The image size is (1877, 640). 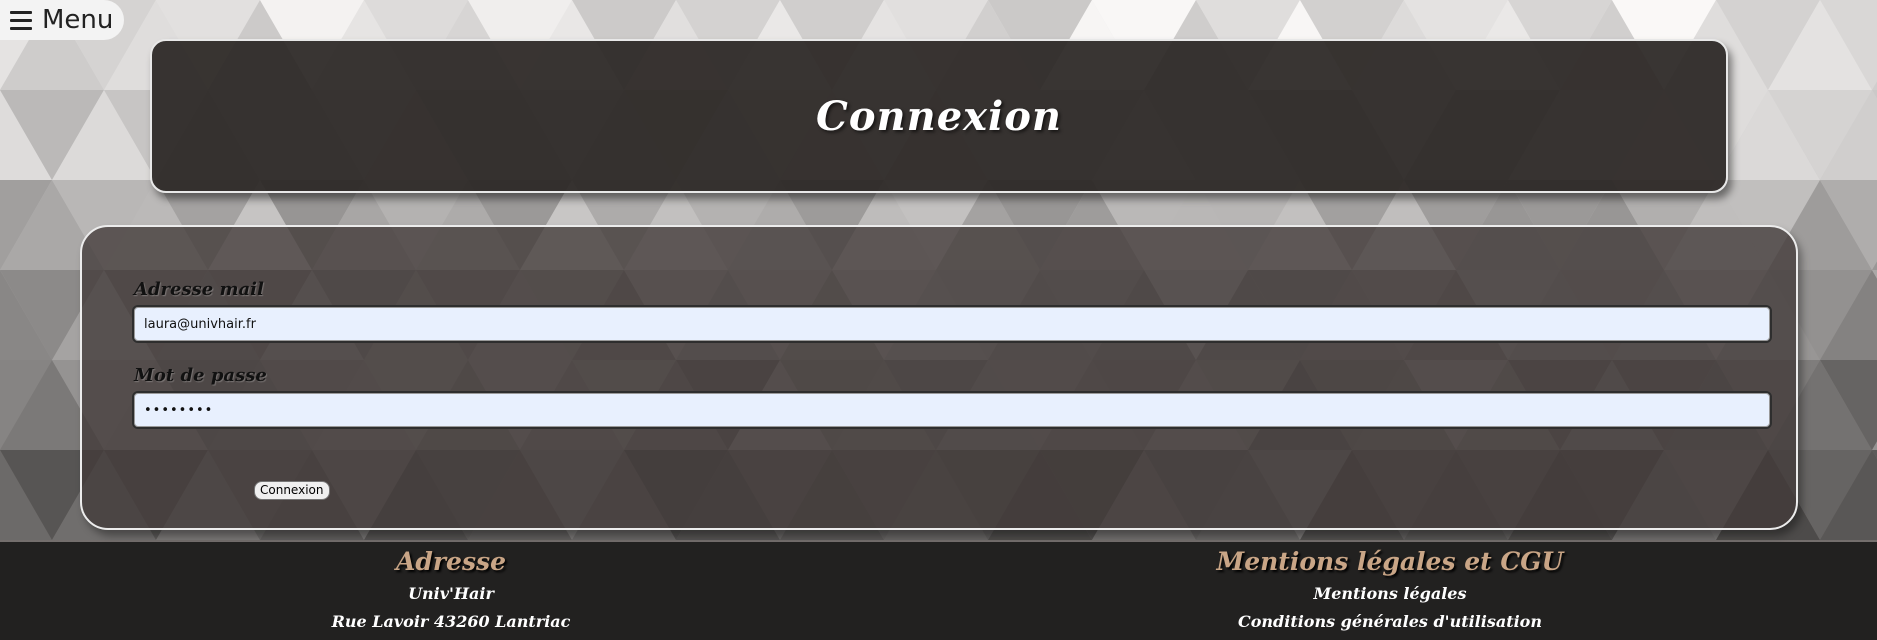 I want to click on menu-button: Menu, so click(x=62, y=20).